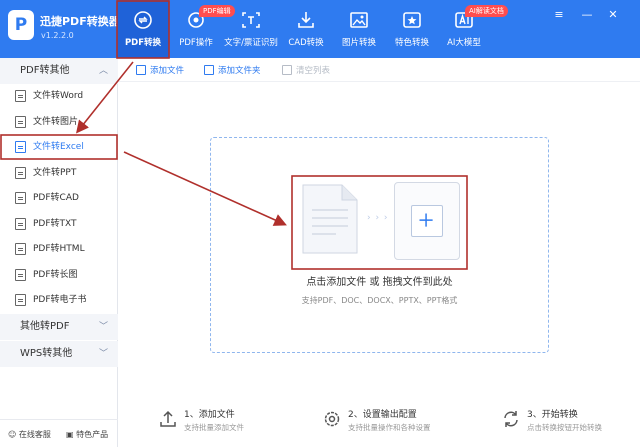 The height and width of the screenshot is (447, 640). What do you see at coordinates (209, 70) in the screenshot?
I see `add-folder-icon` at bounding box center [209, 70].